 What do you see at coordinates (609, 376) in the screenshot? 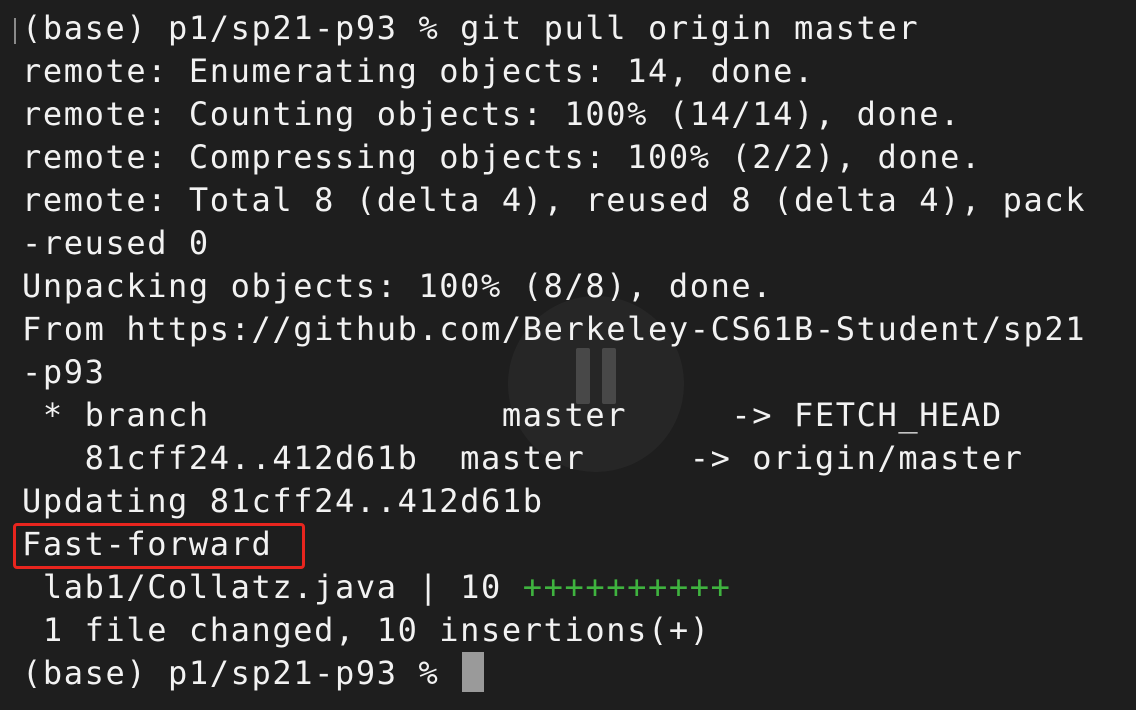
I see `pause-bar-right` at bounding box center [609, 376].